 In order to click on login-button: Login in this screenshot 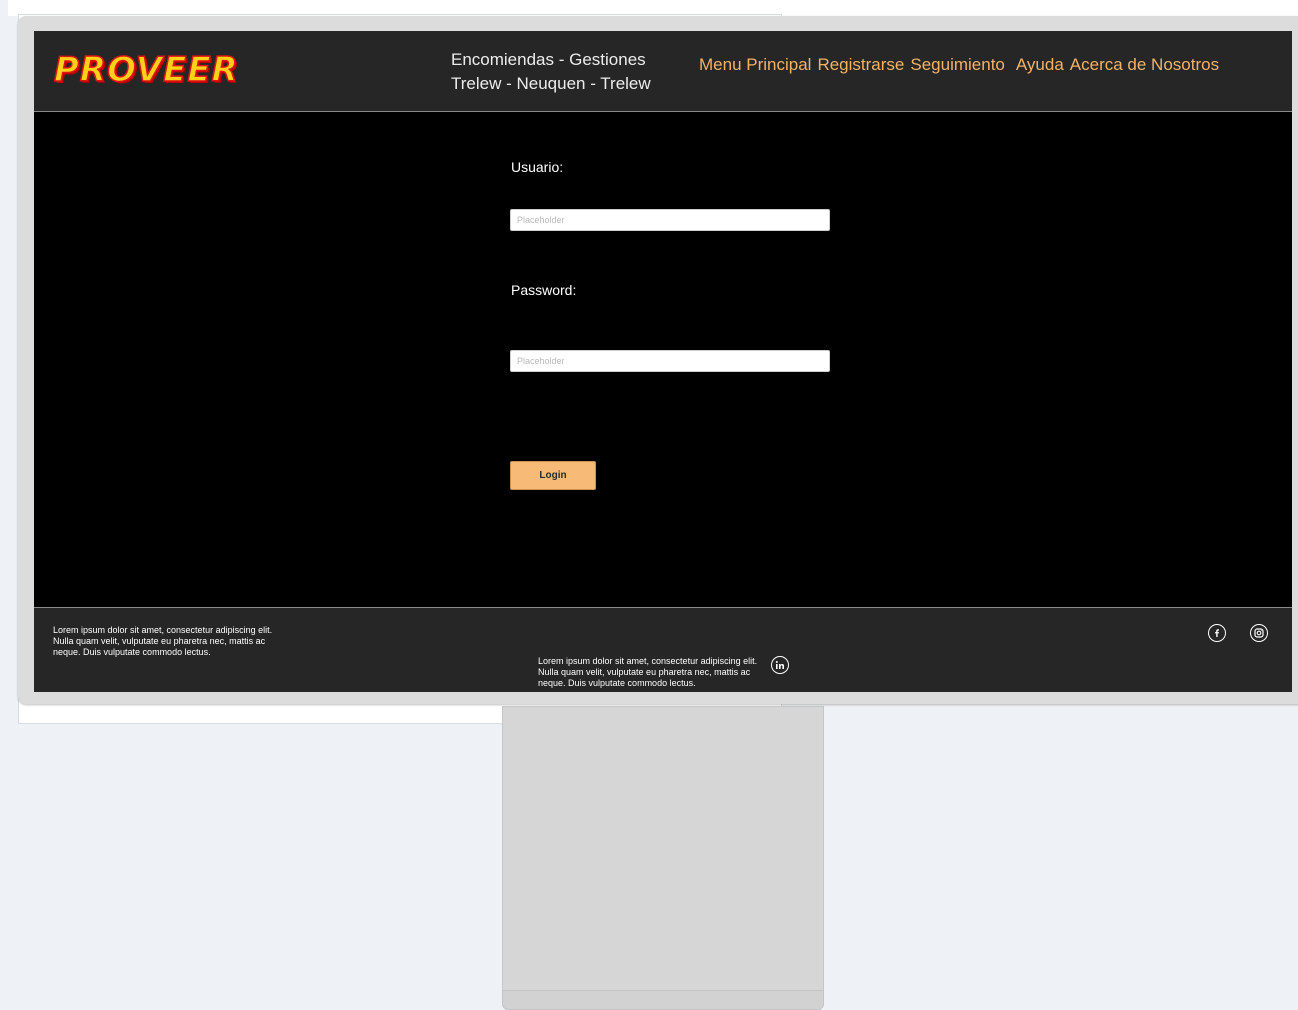, I will do `click(553, 475)`.